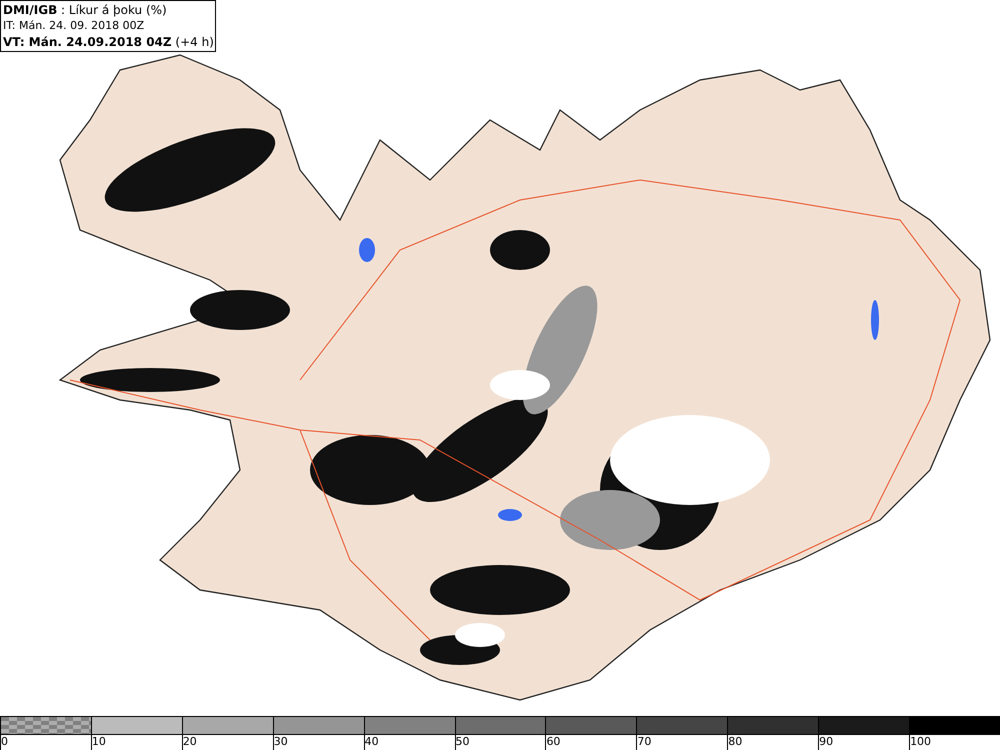 The height and width of the screenshot is (750, 1000). Describe the element at coordinates (4, 741) in the screenshot. I see `legend-tick-label: 0` at that location.